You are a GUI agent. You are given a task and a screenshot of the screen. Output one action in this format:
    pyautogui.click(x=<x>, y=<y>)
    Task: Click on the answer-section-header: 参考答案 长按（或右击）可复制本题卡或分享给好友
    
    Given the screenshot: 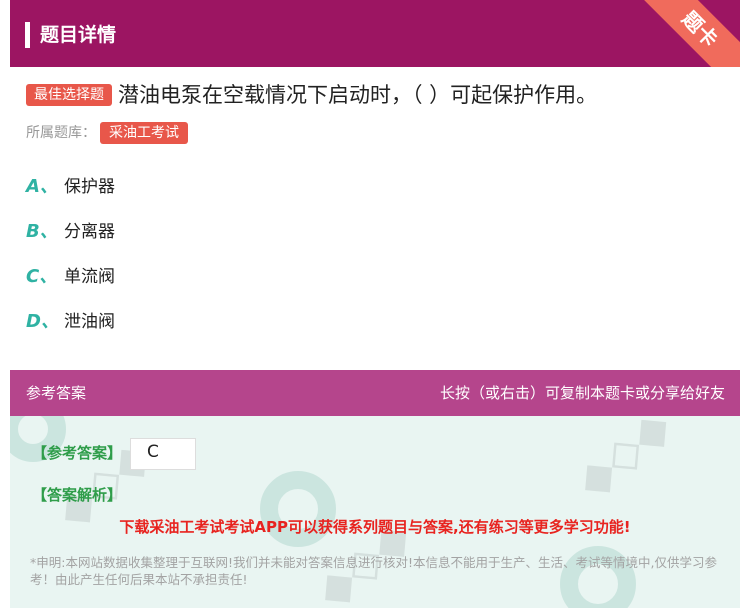 What is the action you would take?
    pyautogui.click(x=375, y=393)
    